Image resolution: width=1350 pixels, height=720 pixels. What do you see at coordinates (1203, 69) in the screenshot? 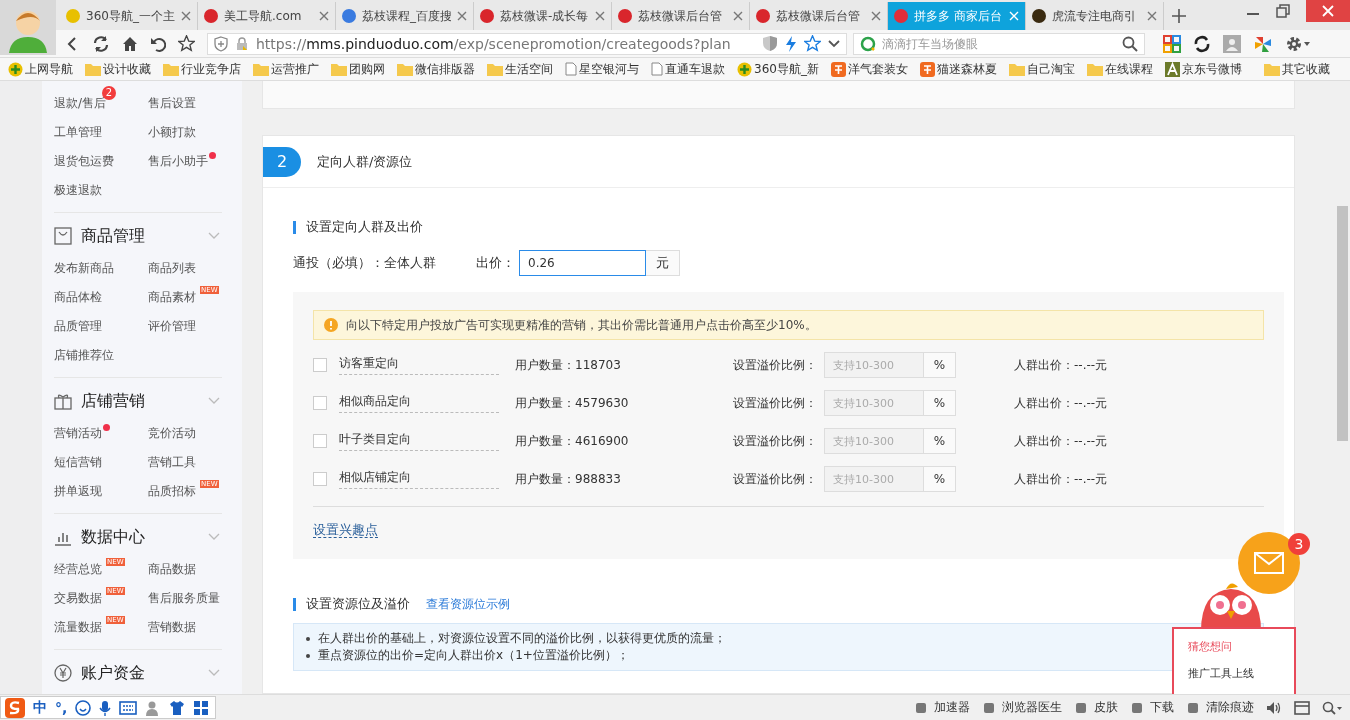
I see `bookmark-item: 京东号微博` at bounding box center [1203, 69].